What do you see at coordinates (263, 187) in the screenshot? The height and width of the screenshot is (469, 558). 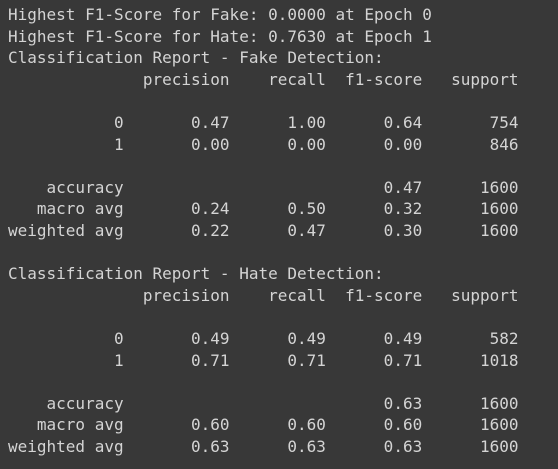 I see `output-line: accuracy 0.47 1600` at bounding box center [263, 187].